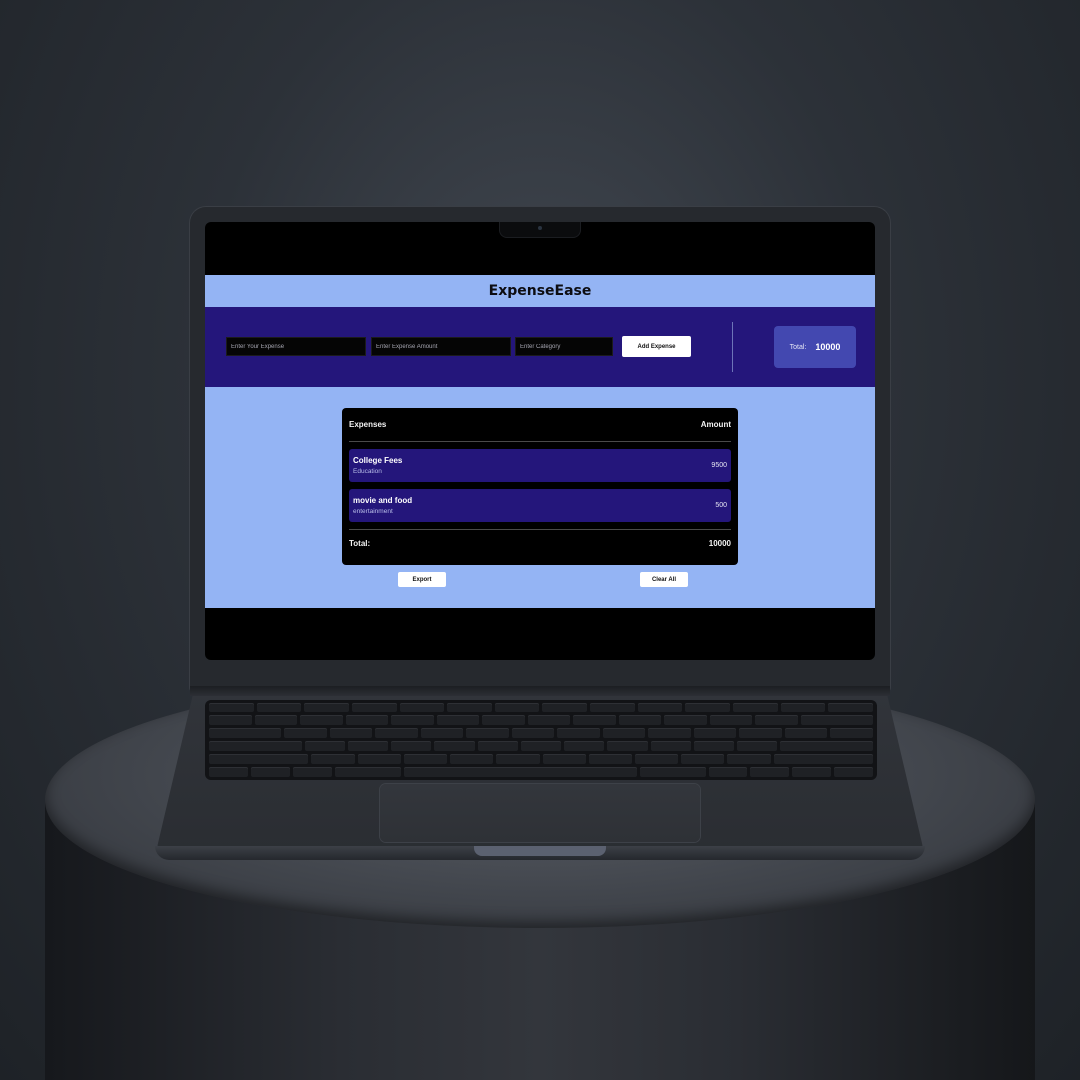  What do you see at coordinates (798, 347) in the screenshot?
I see `total-summary-label: Total:` at bounding box center [798, 347].